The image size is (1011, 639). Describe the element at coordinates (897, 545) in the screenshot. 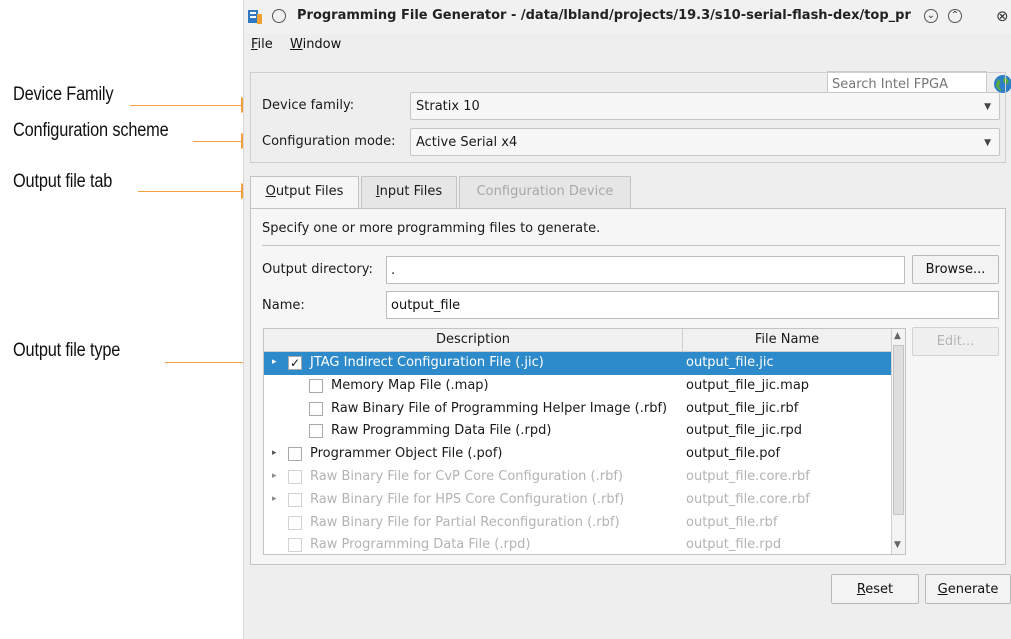

I see `scroll-down-icon: ▼` at that location.